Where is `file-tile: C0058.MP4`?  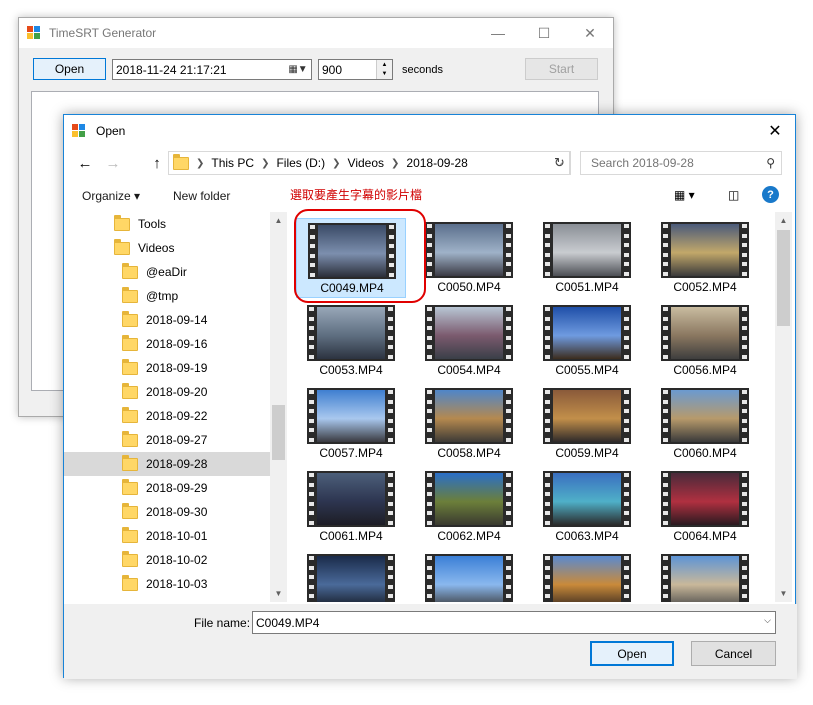 file-tile: C0058.MP4 is located at coordinates (469, 424).